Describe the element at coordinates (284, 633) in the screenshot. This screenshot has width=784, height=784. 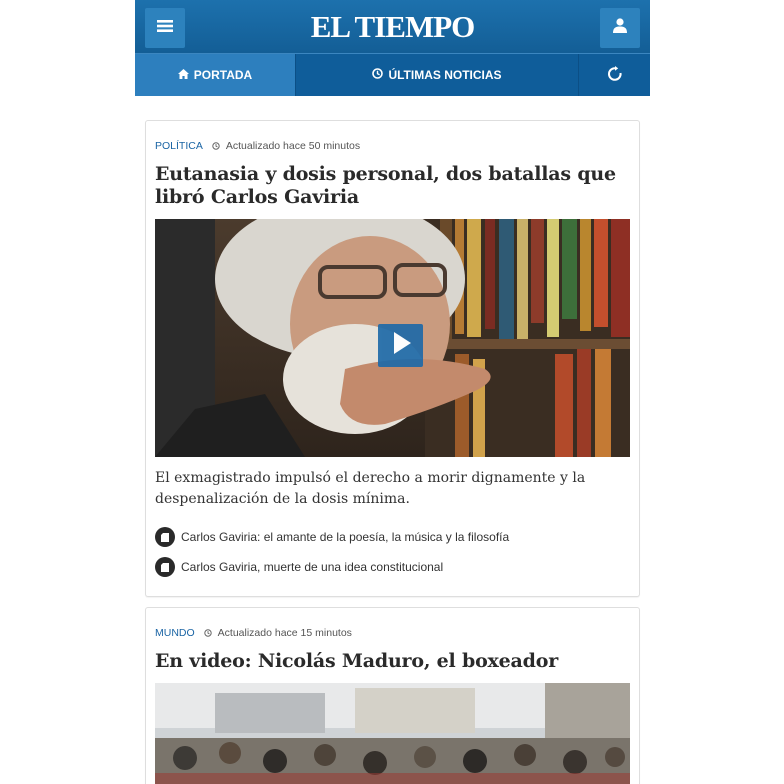
I see `updated-time: Actualizado hace 15 minutos` at that location.